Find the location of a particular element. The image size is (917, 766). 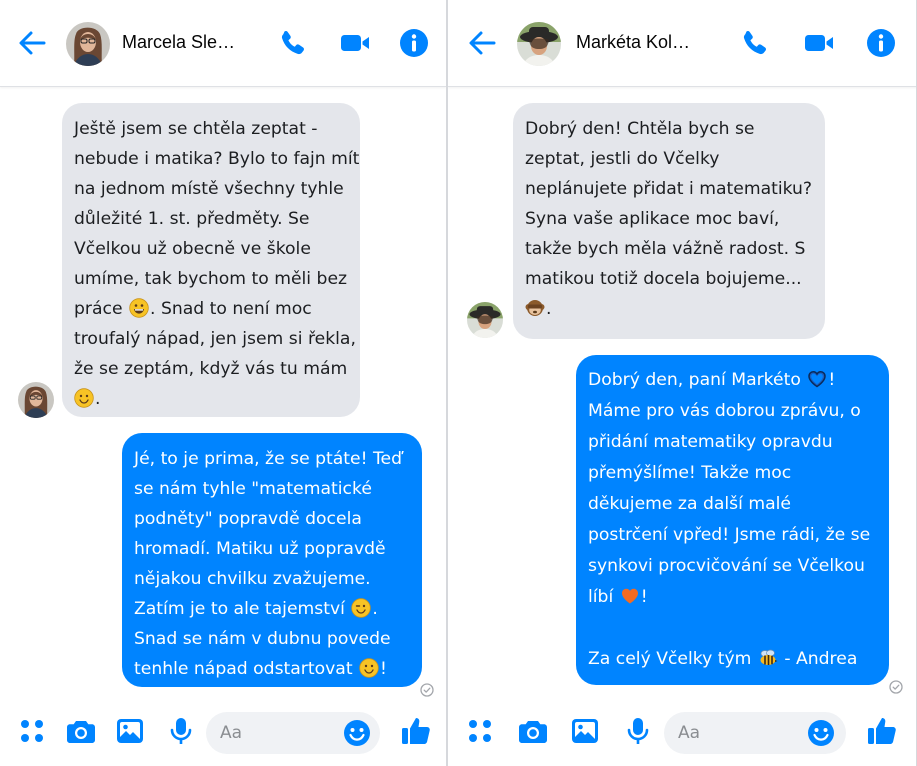

message-line: líbí ! is located at coordinates (732, 597).